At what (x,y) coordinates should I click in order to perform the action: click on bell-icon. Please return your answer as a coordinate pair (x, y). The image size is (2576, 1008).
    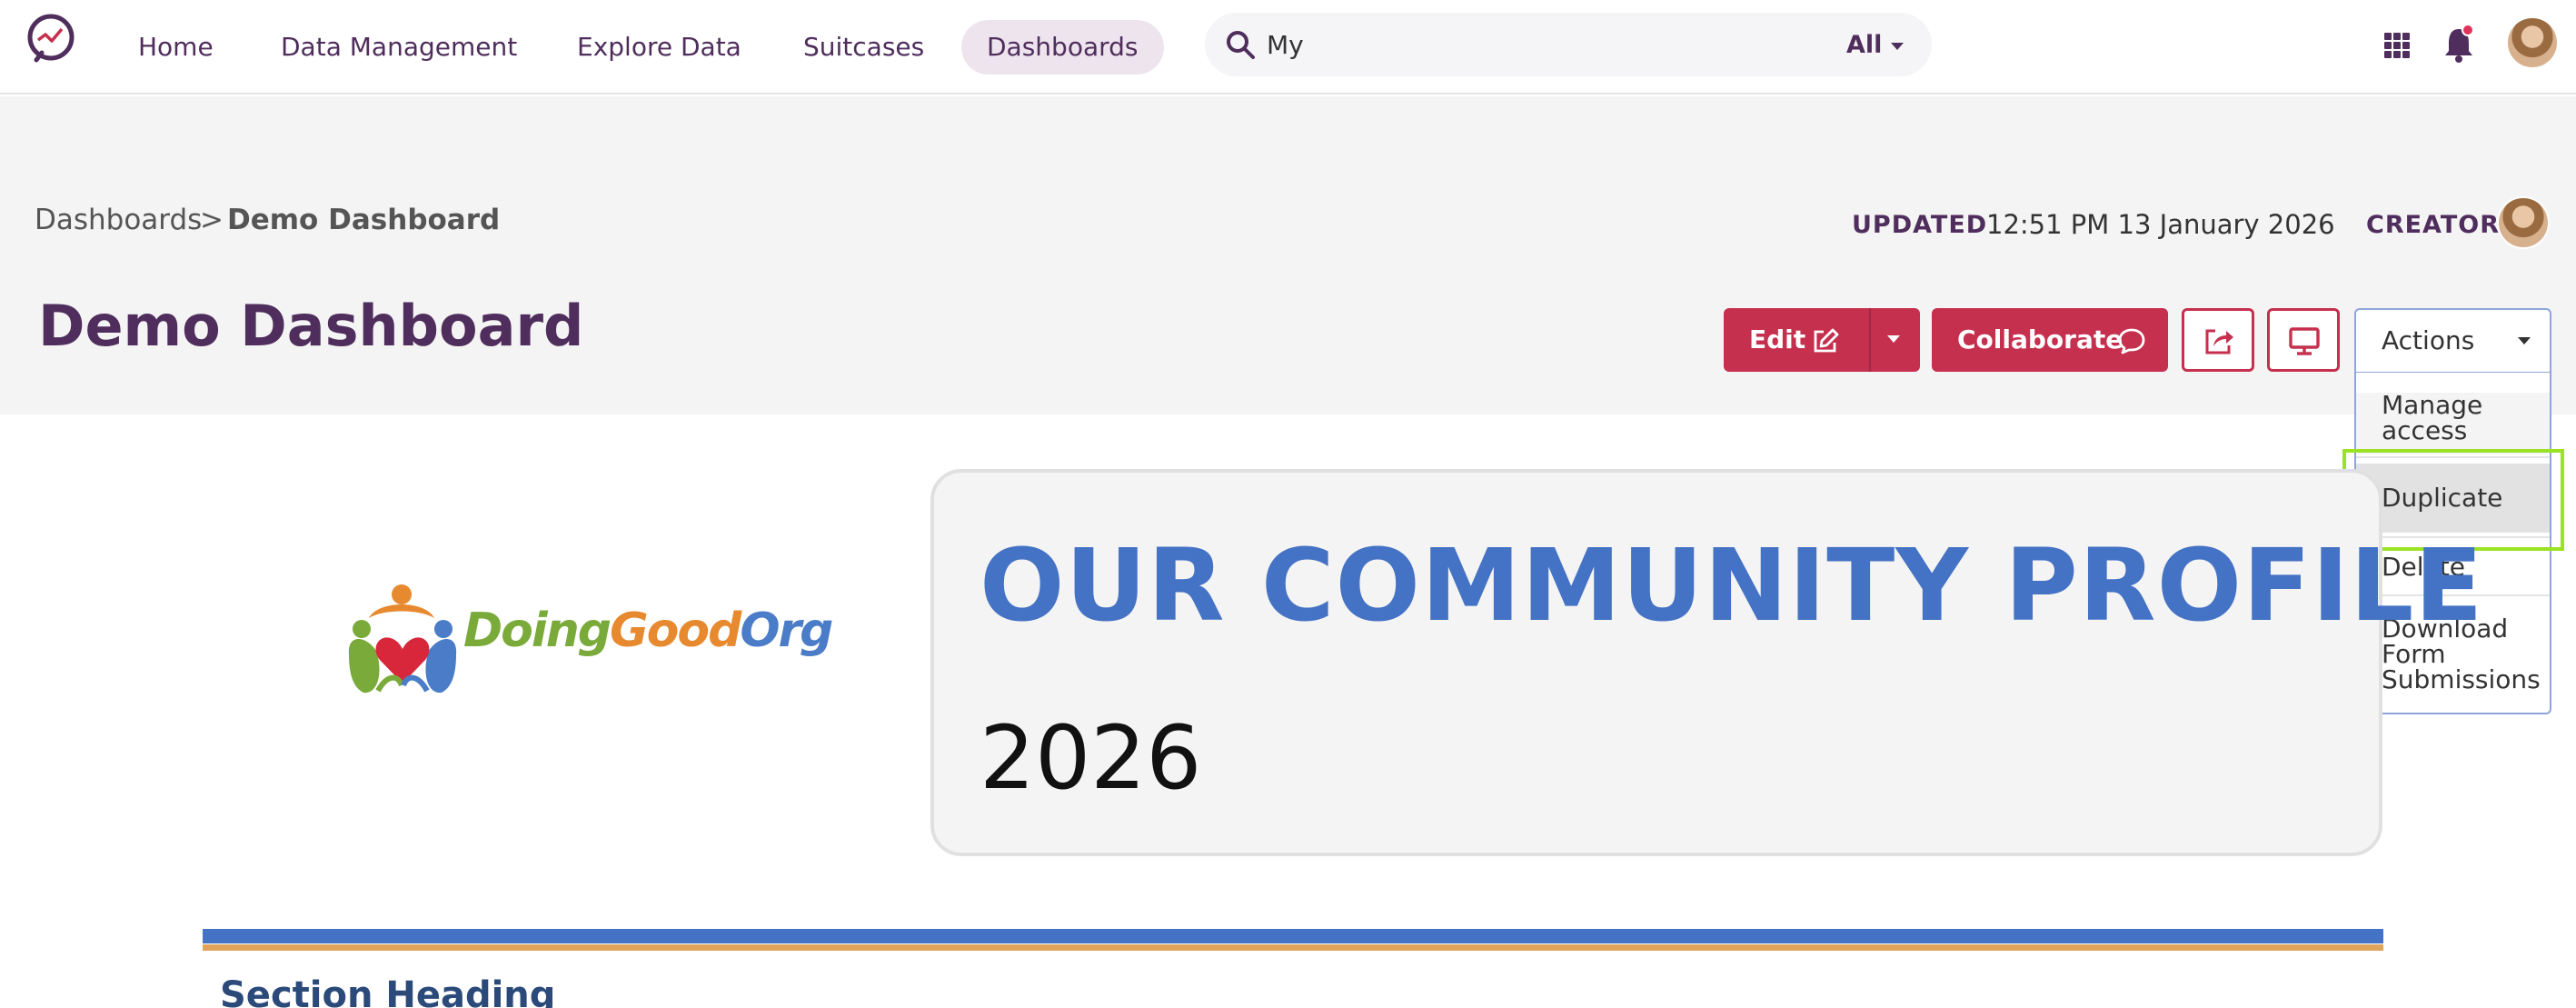
    Looking at the image, I should click on (2458, 44).